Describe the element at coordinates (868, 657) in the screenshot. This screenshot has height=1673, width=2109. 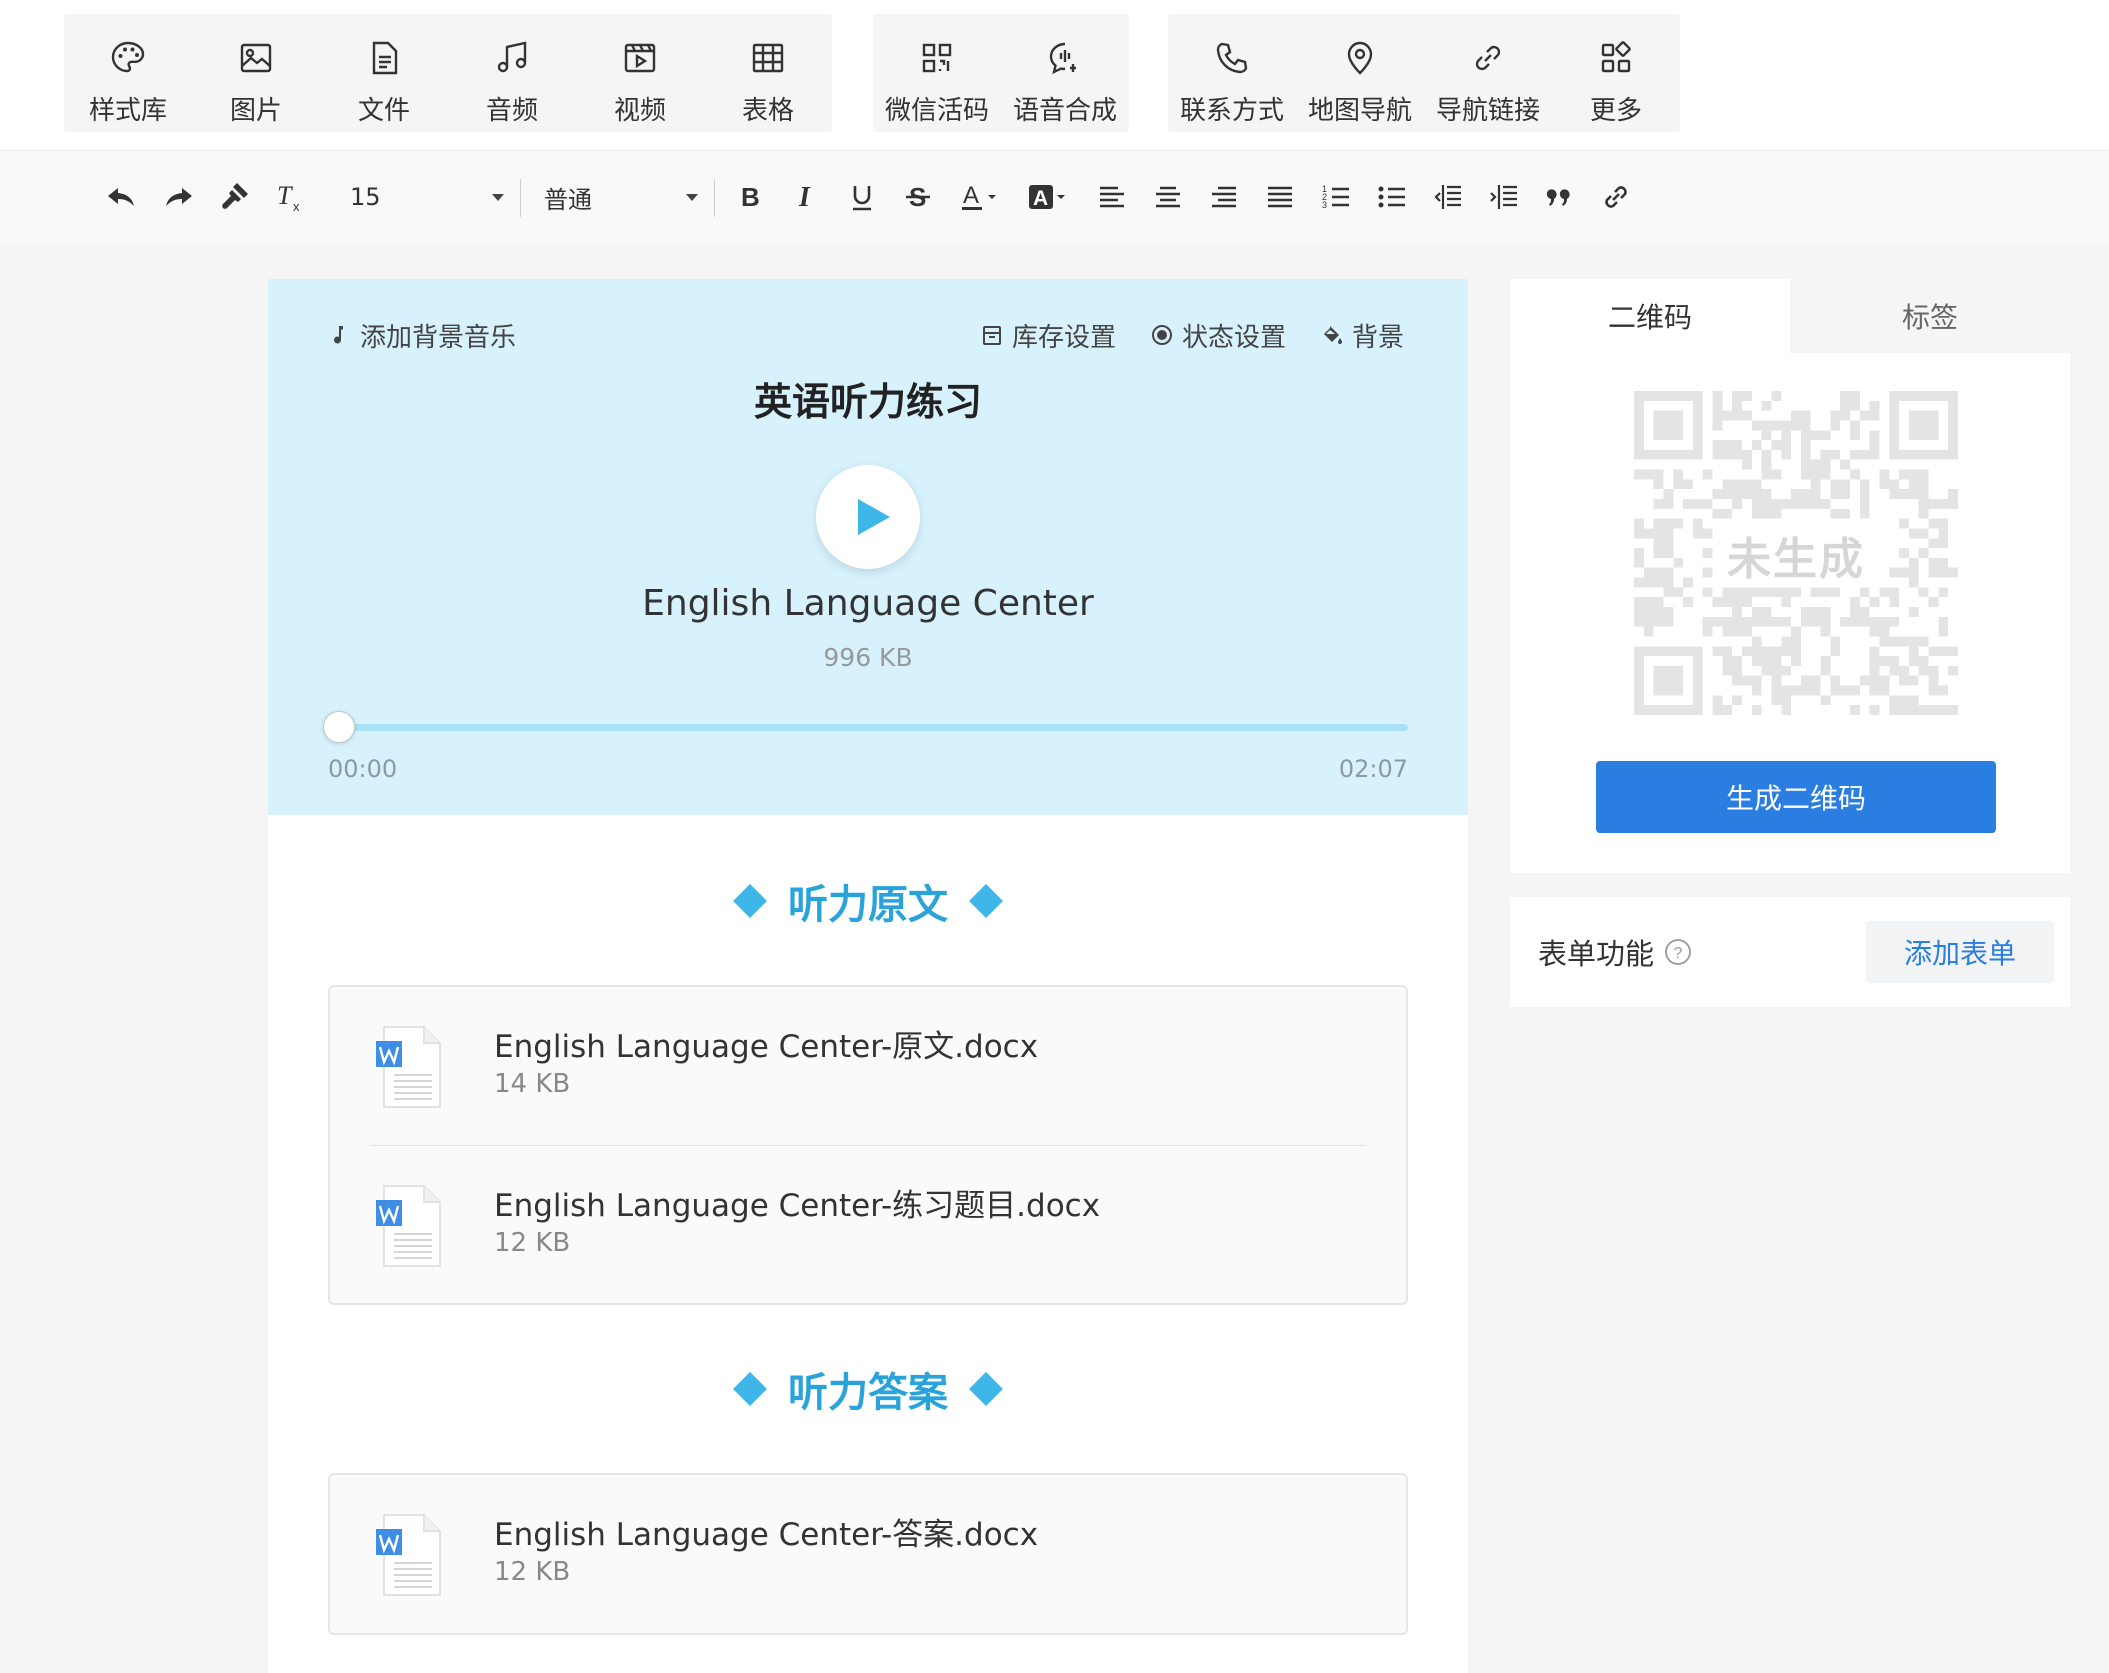
I see `audio-size: 996 KB` at that location.